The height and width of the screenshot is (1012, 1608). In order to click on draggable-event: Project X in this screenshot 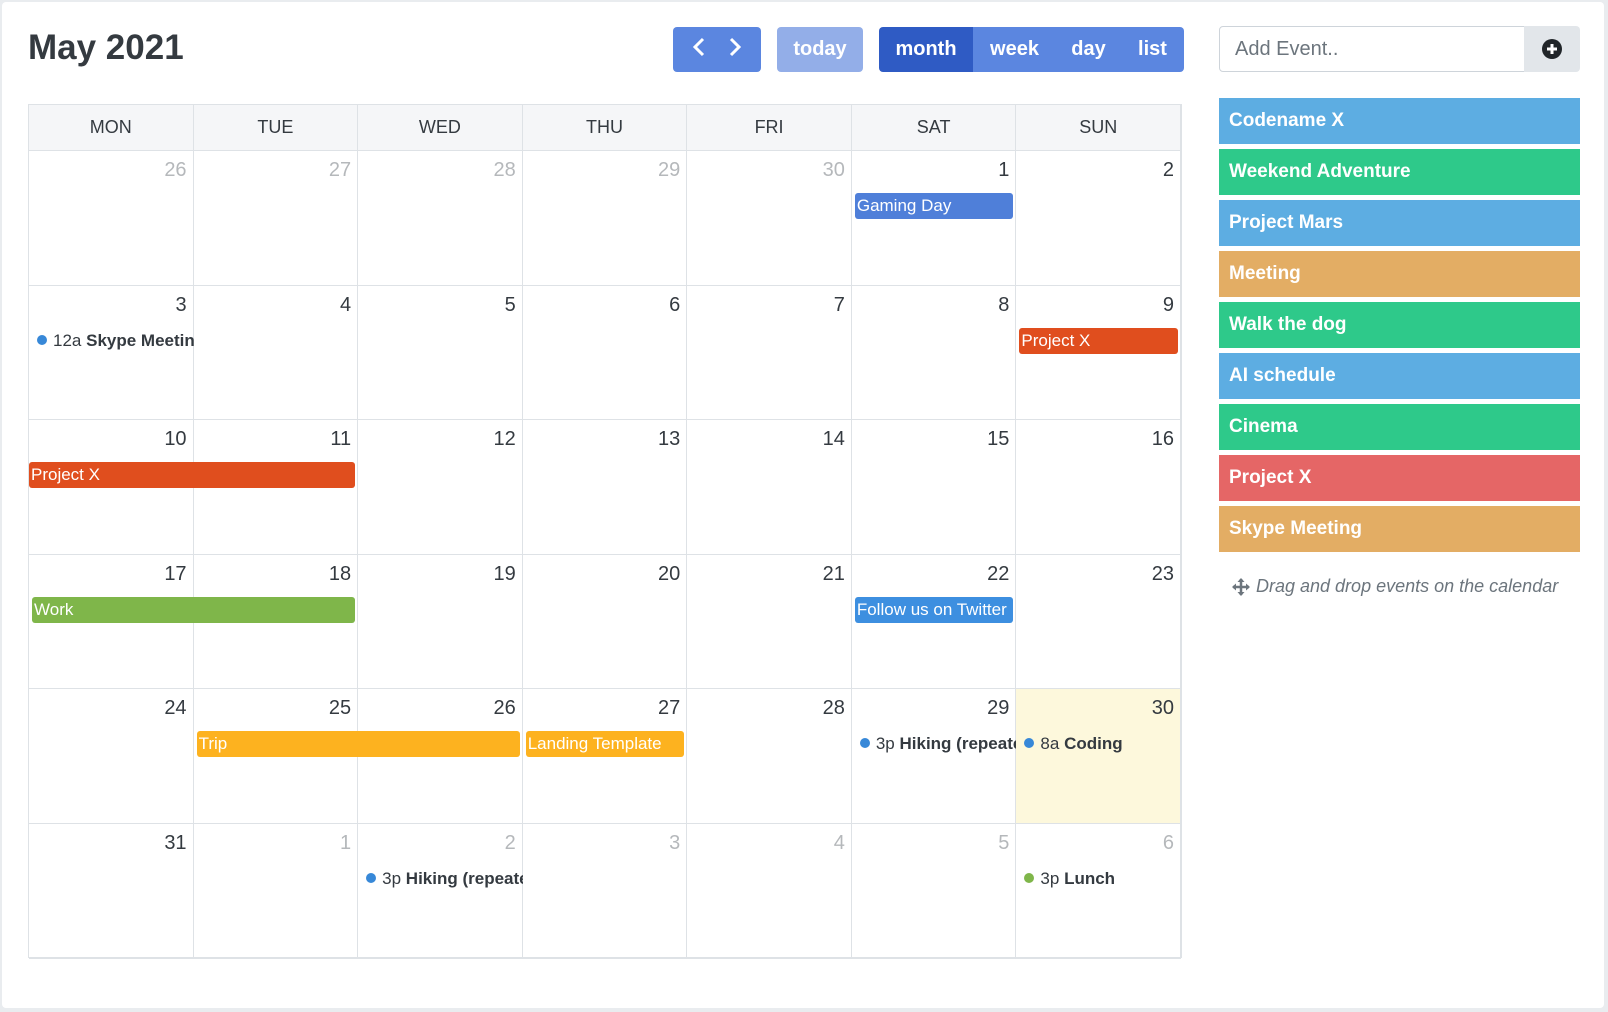, I will do `click(1399, 478)`.